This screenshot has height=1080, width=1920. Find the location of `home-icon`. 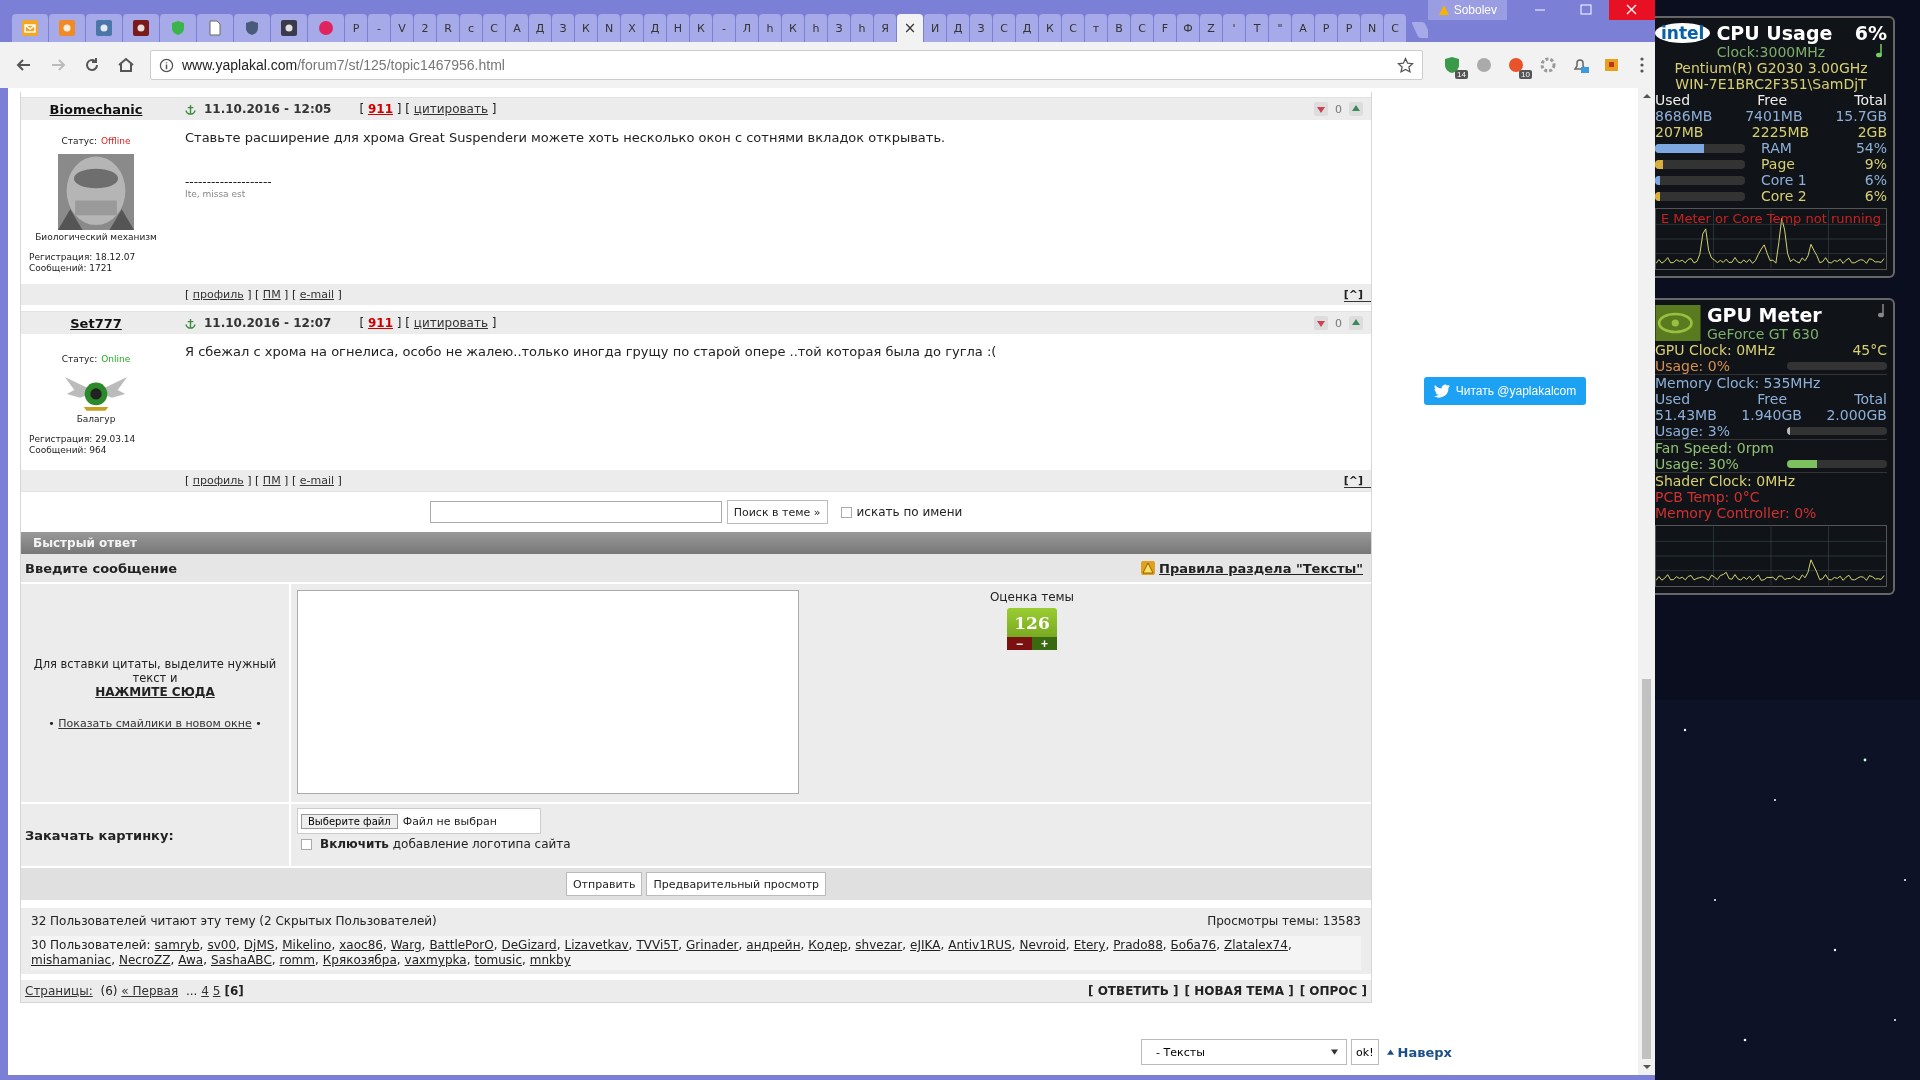

home-icon is located at coordinates (126, 65).